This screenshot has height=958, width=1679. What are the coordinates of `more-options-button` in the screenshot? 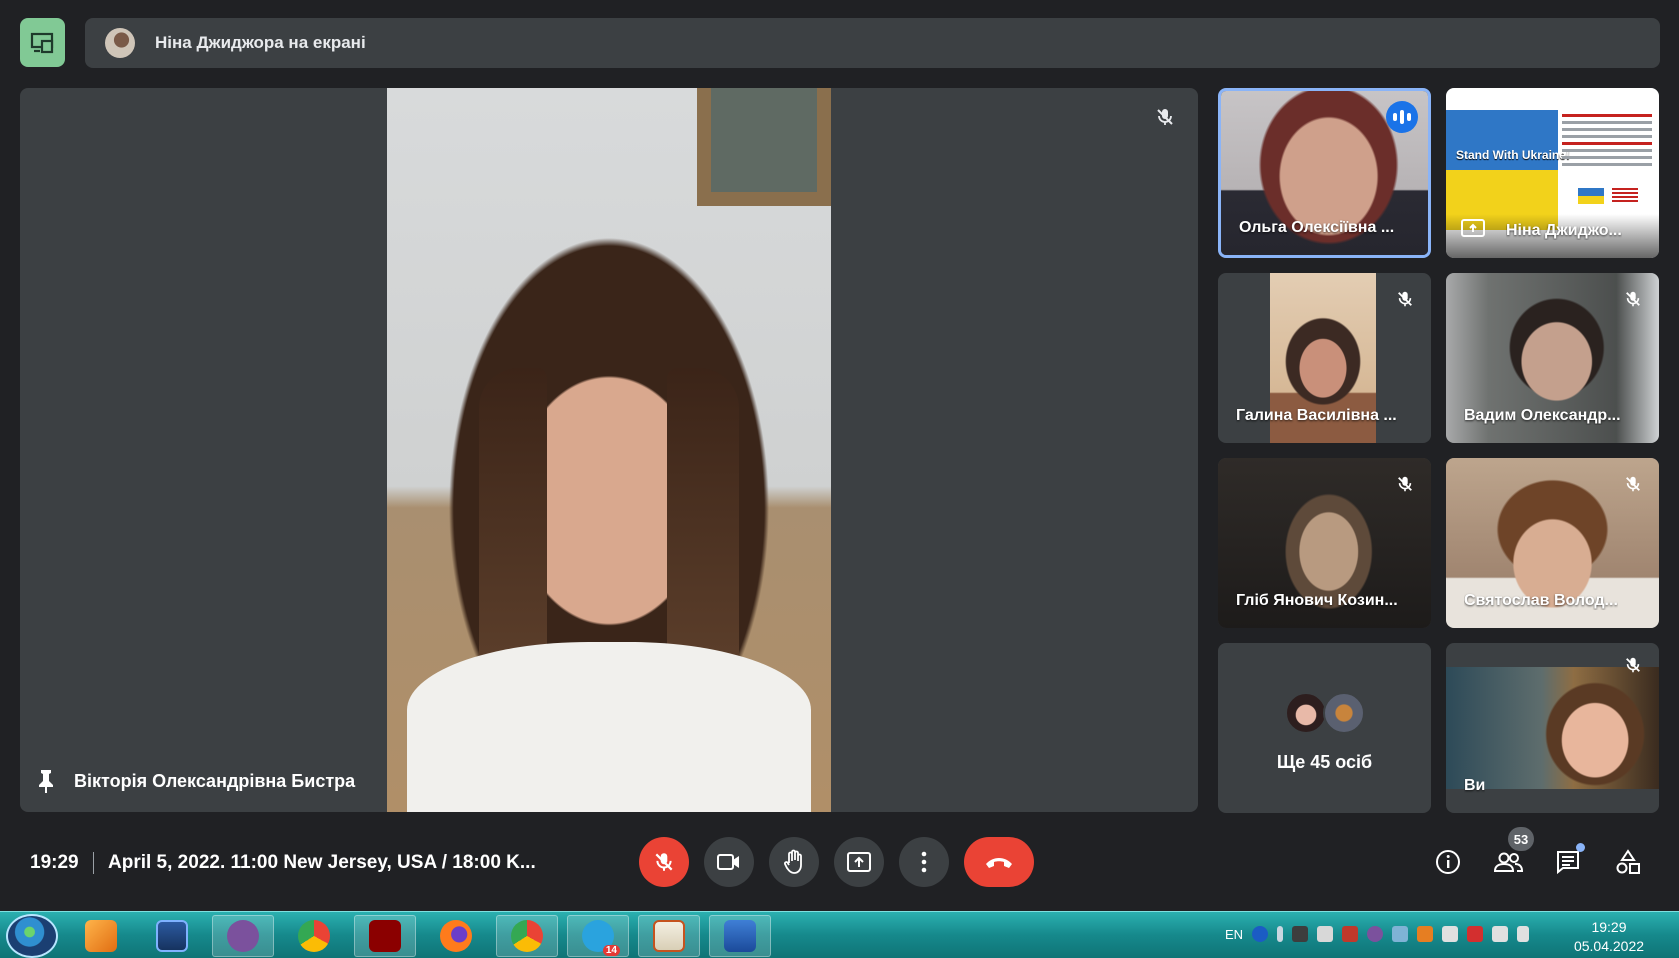 It's located at (924, 862).